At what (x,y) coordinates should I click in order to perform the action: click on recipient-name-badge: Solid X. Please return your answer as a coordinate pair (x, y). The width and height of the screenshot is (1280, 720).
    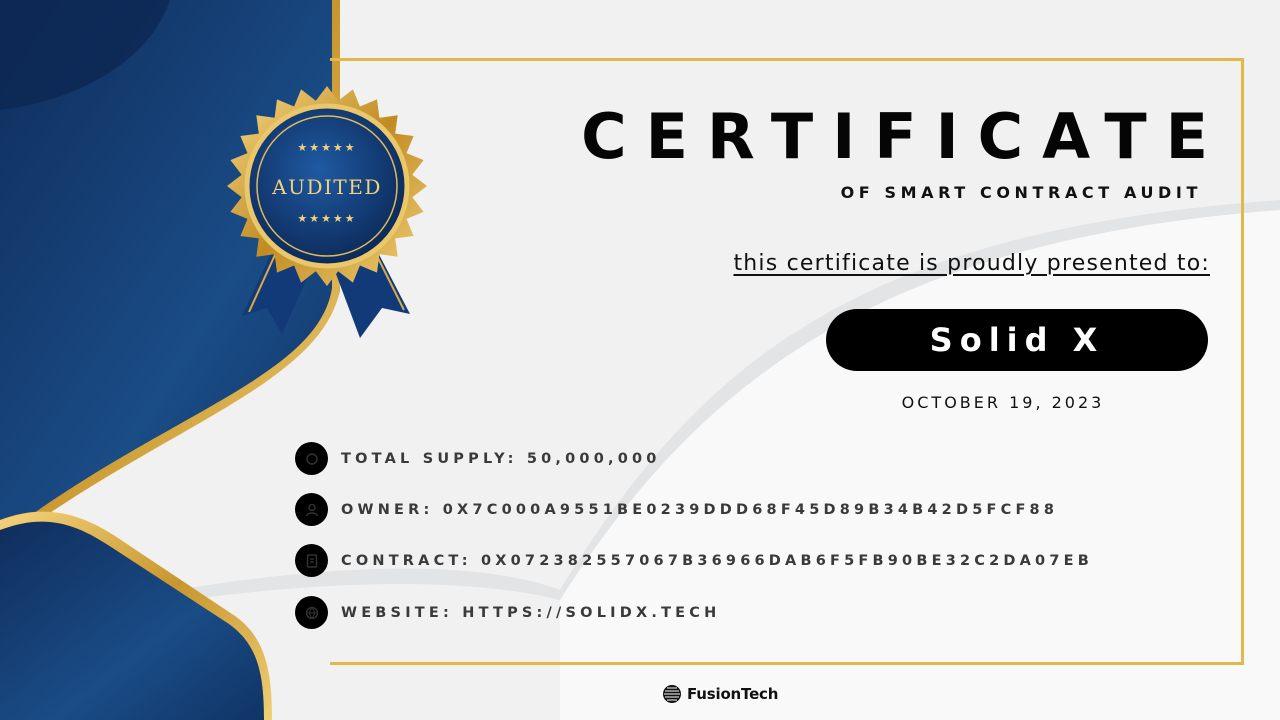
    Looking at the image, I should click on (1017, 340).